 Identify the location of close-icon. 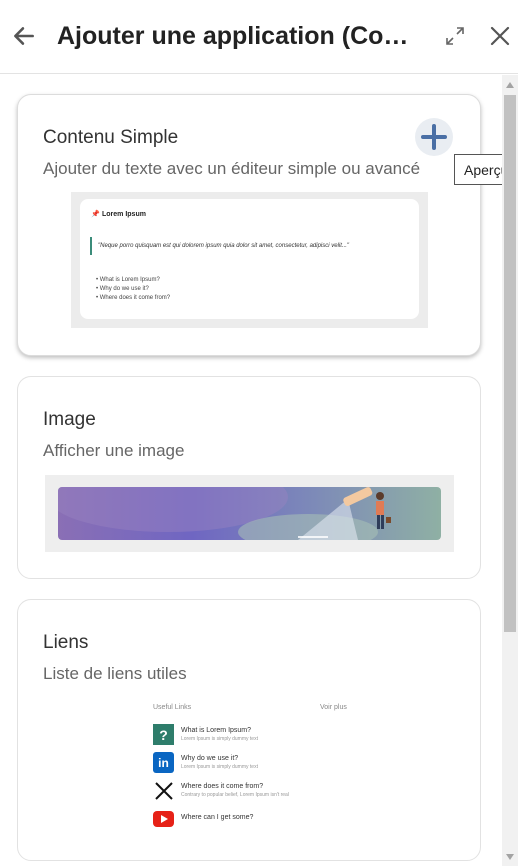
(500, 36).